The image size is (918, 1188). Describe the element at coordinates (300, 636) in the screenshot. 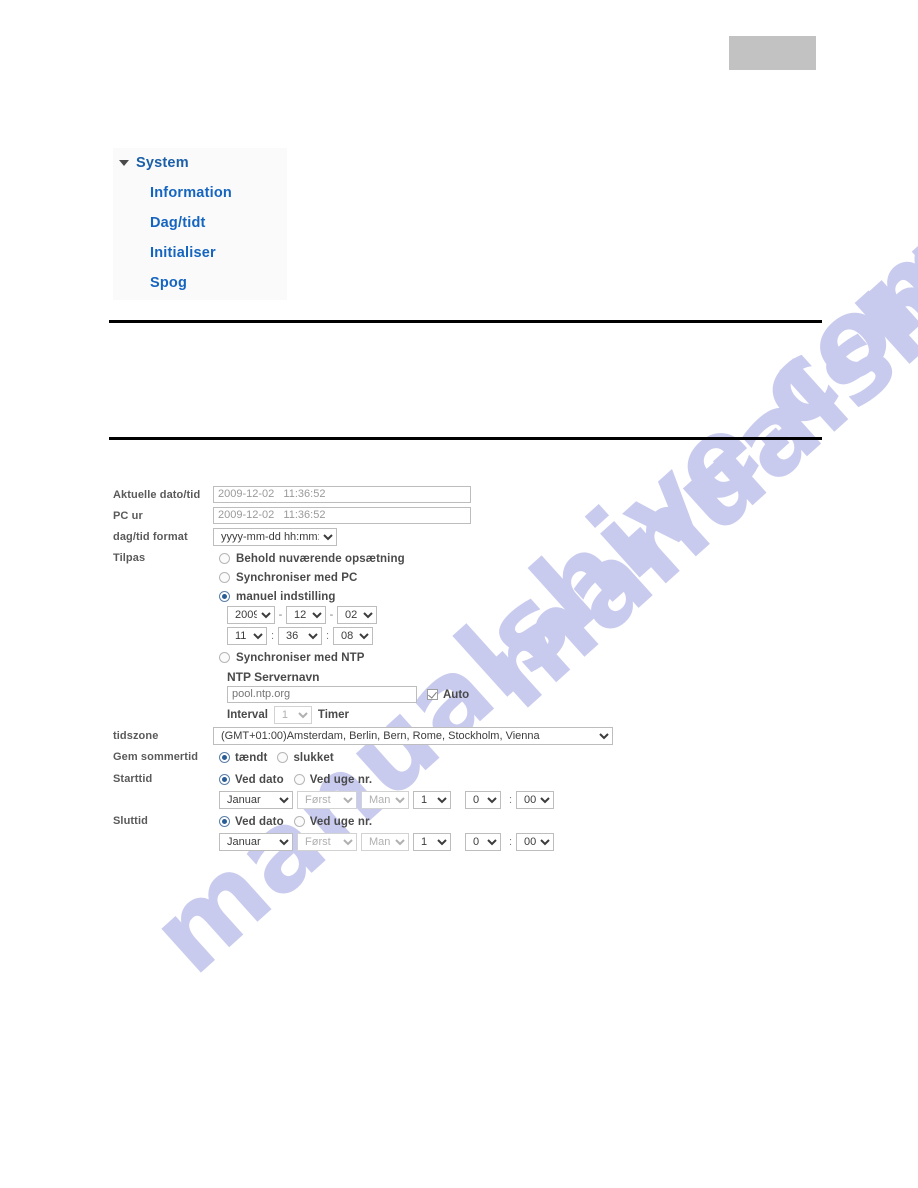

I see `manual-minute-select: 36` at that location.